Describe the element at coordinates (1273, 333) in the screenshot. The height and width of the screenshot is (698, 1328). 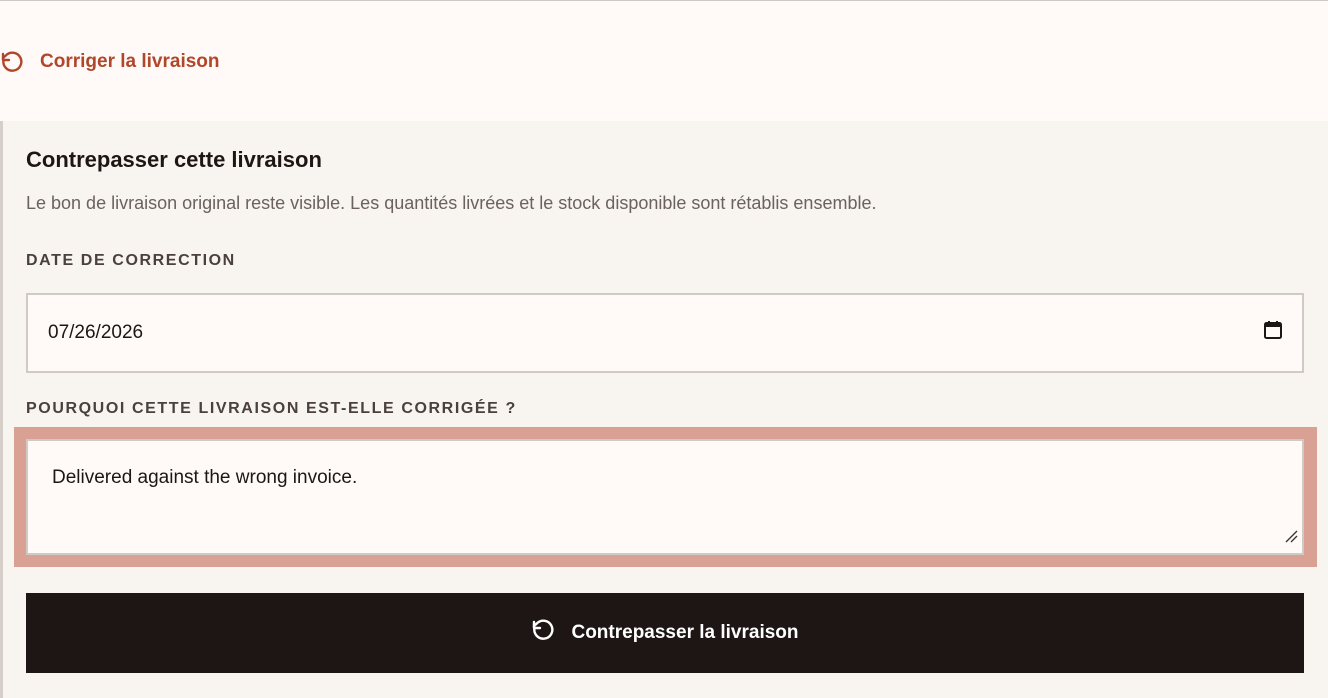
I see `calendar-icon` at that location.